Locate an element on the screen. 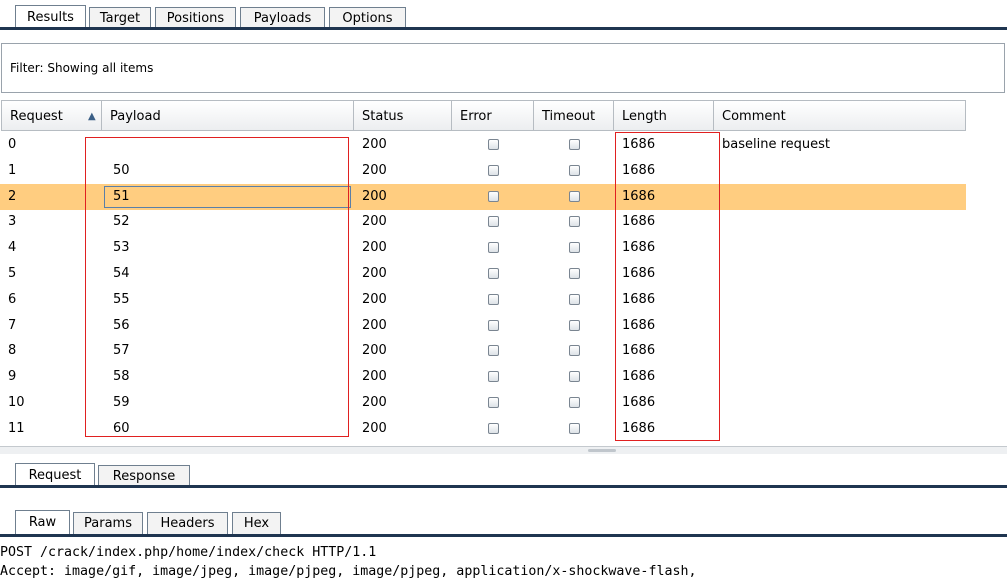  cell-payload: 50 is located at coordinates (121, 170).